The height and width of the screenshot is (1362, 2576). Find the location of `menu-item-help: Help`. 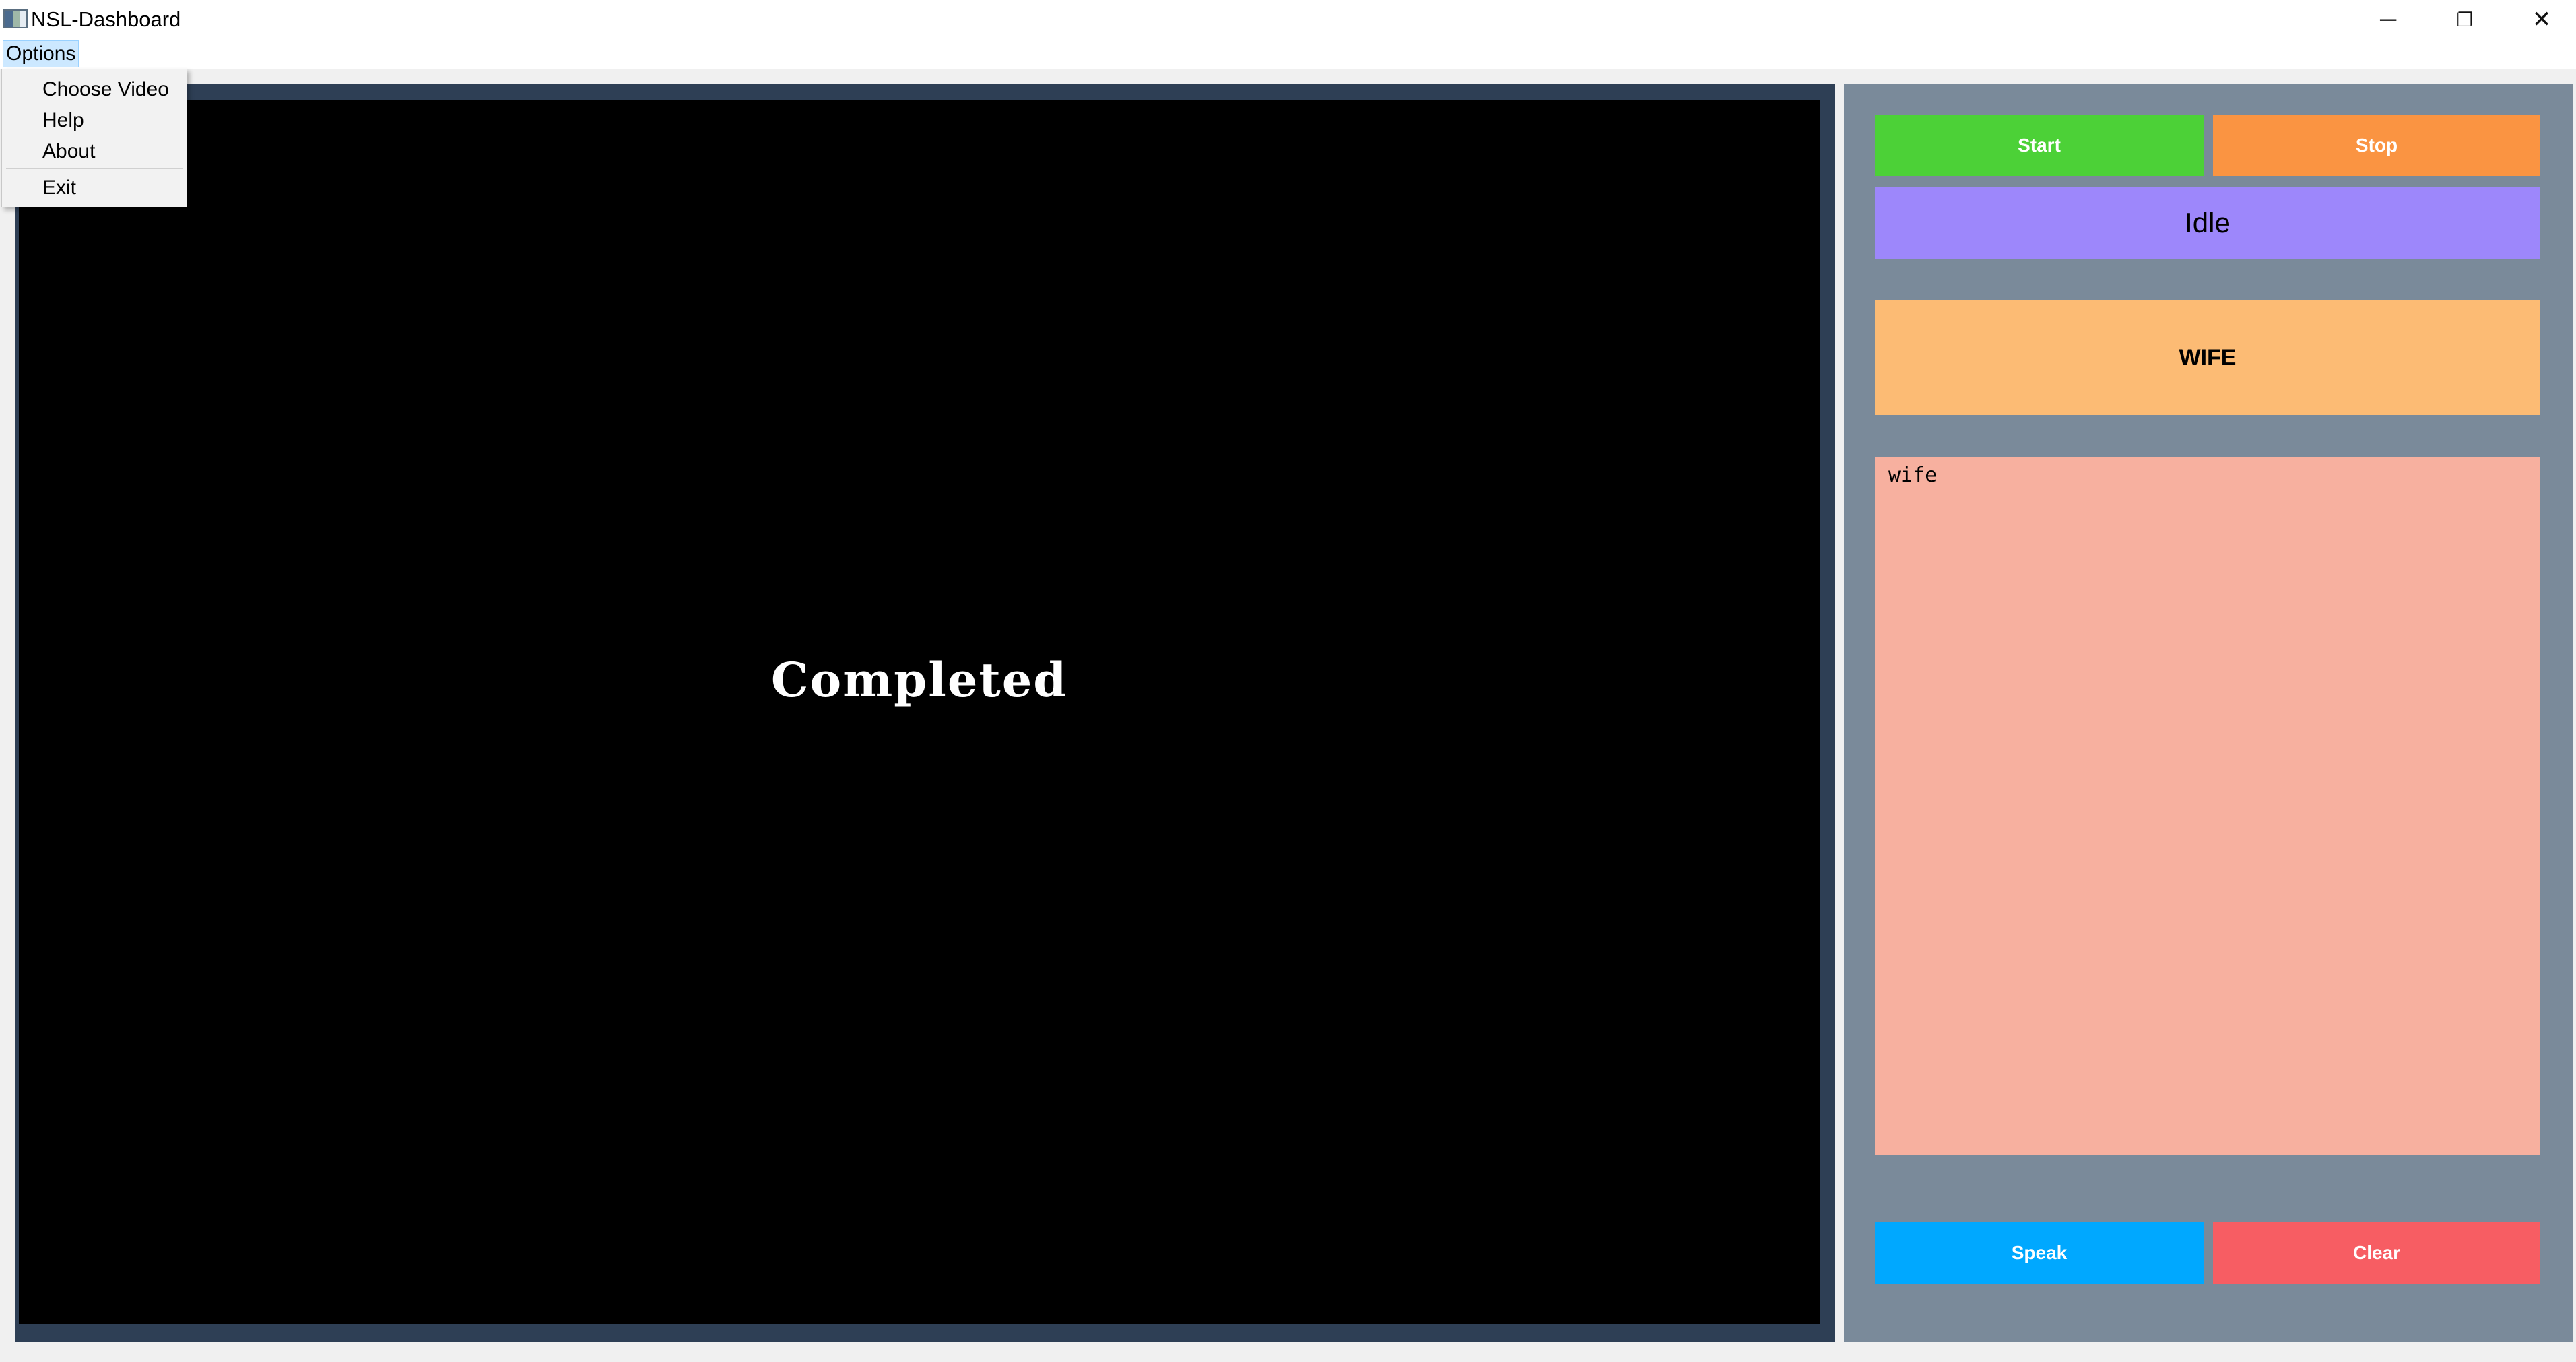

menu-item-help: Help is located at coordinates (94, 121).